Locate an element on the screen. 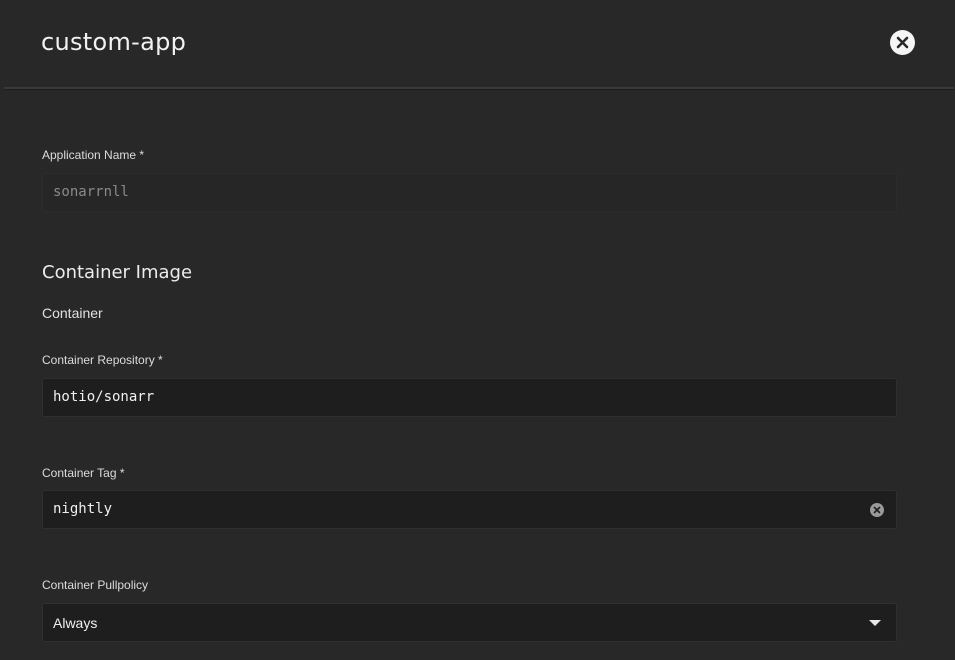 Image resolution: width=955 pixels, height=660 pixels. clear-icon is located at coordinates (877, 510).